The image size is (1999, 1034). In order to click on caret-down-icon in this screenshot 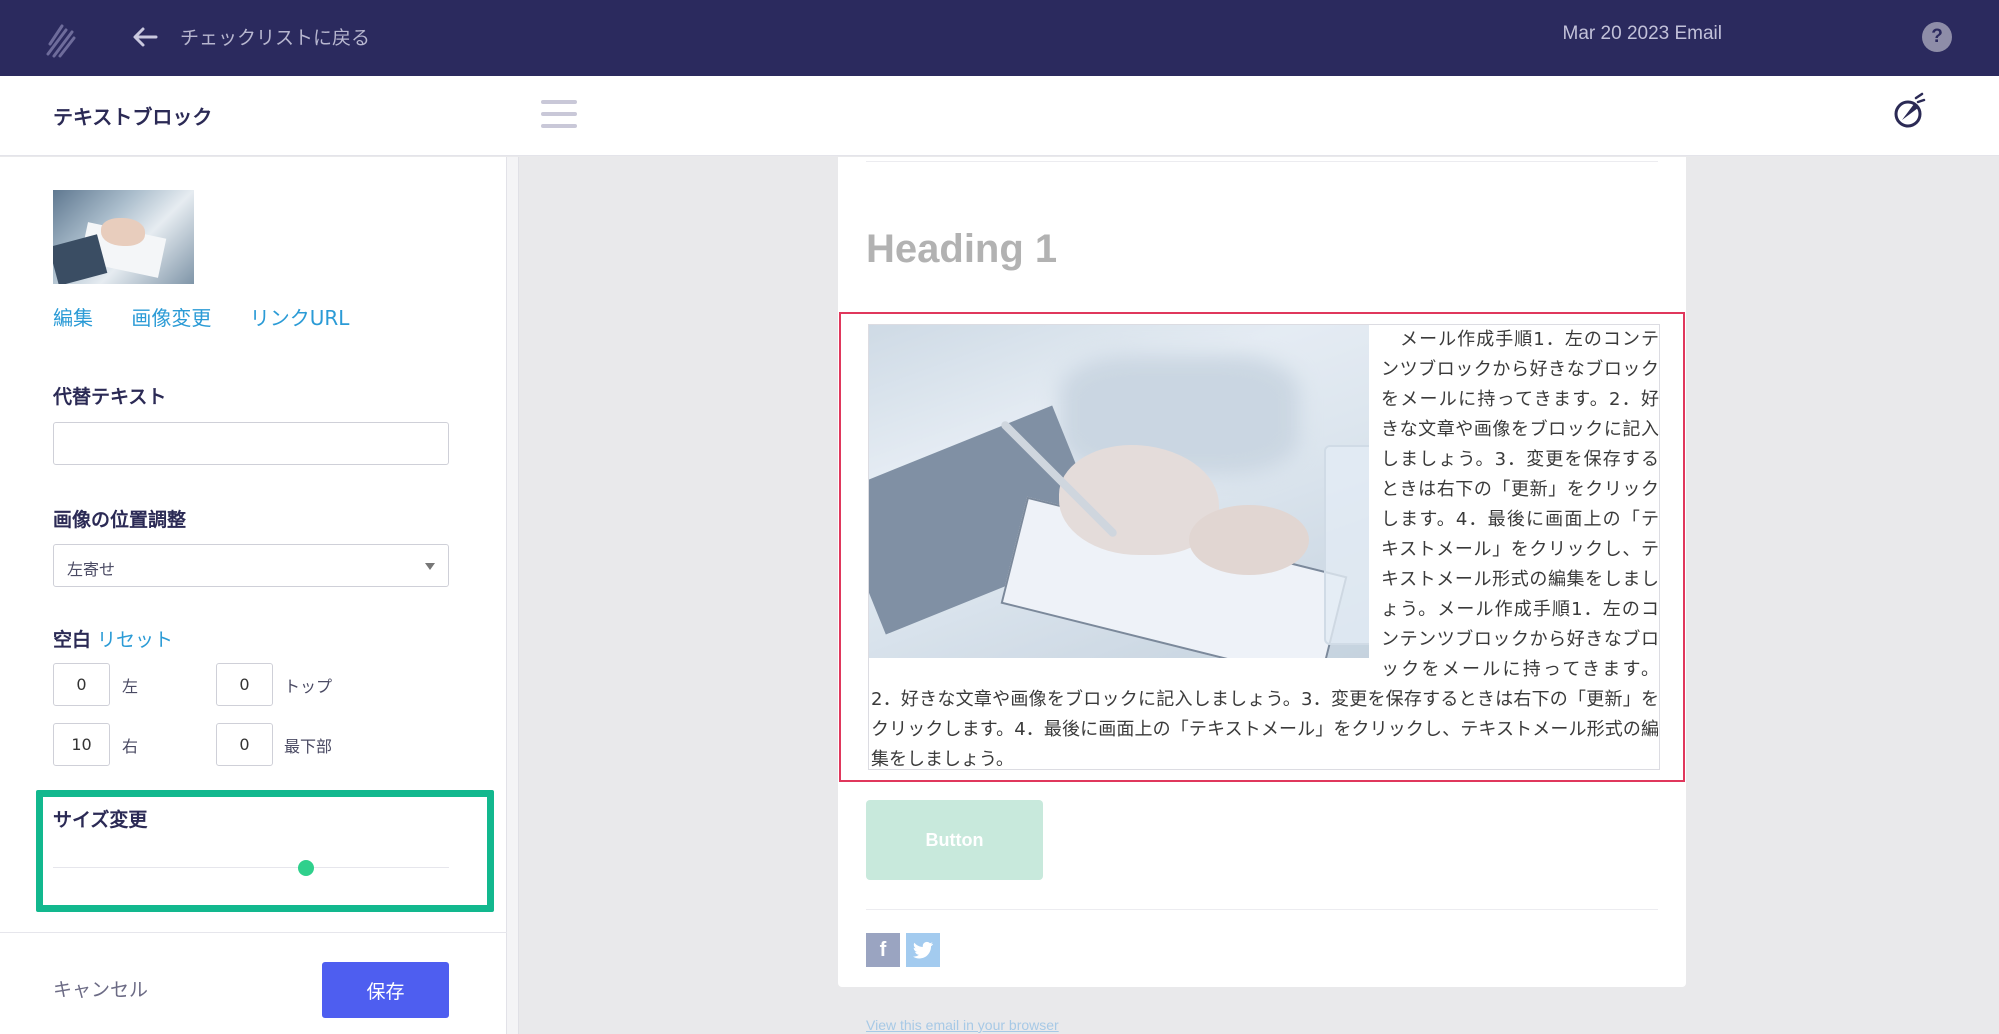, I will do `click(430, 566)`.